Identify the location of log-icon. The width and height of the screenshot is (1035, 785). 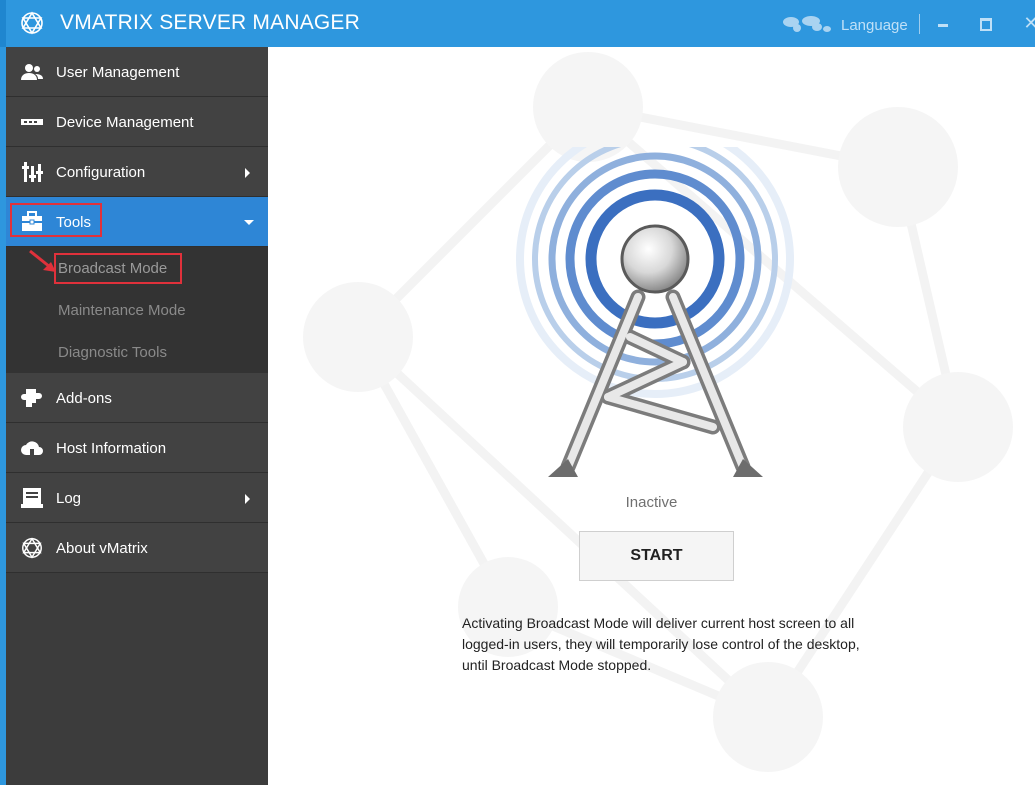
(32, 498).